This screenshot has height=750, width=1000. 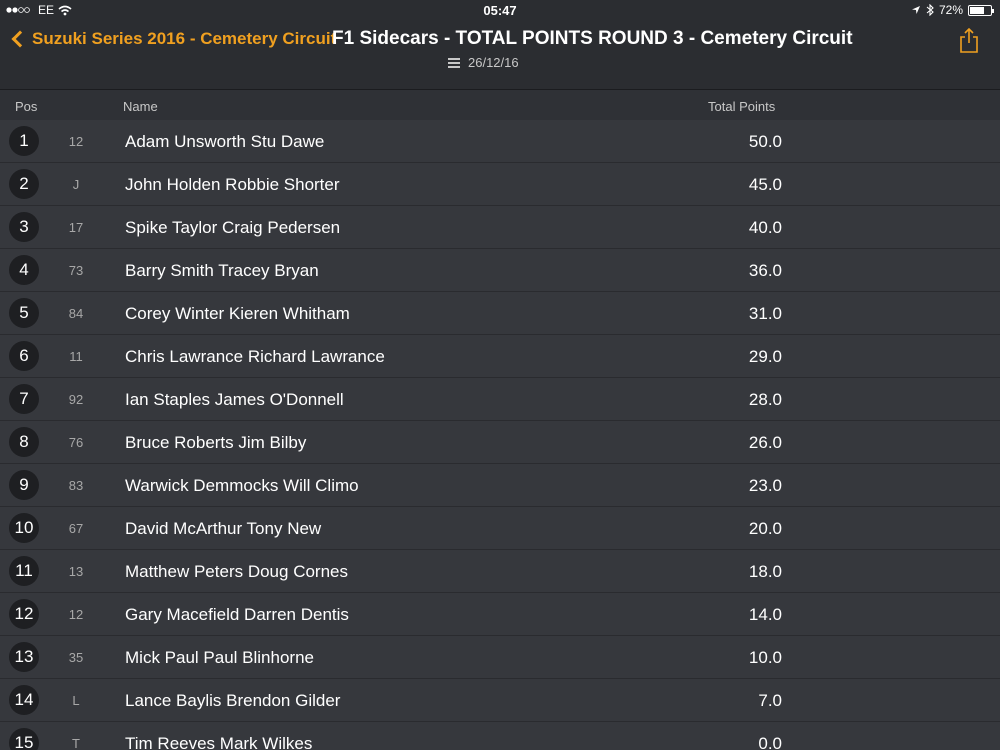 I want to click on total-points: 0.0, so click(x=770, y=742).